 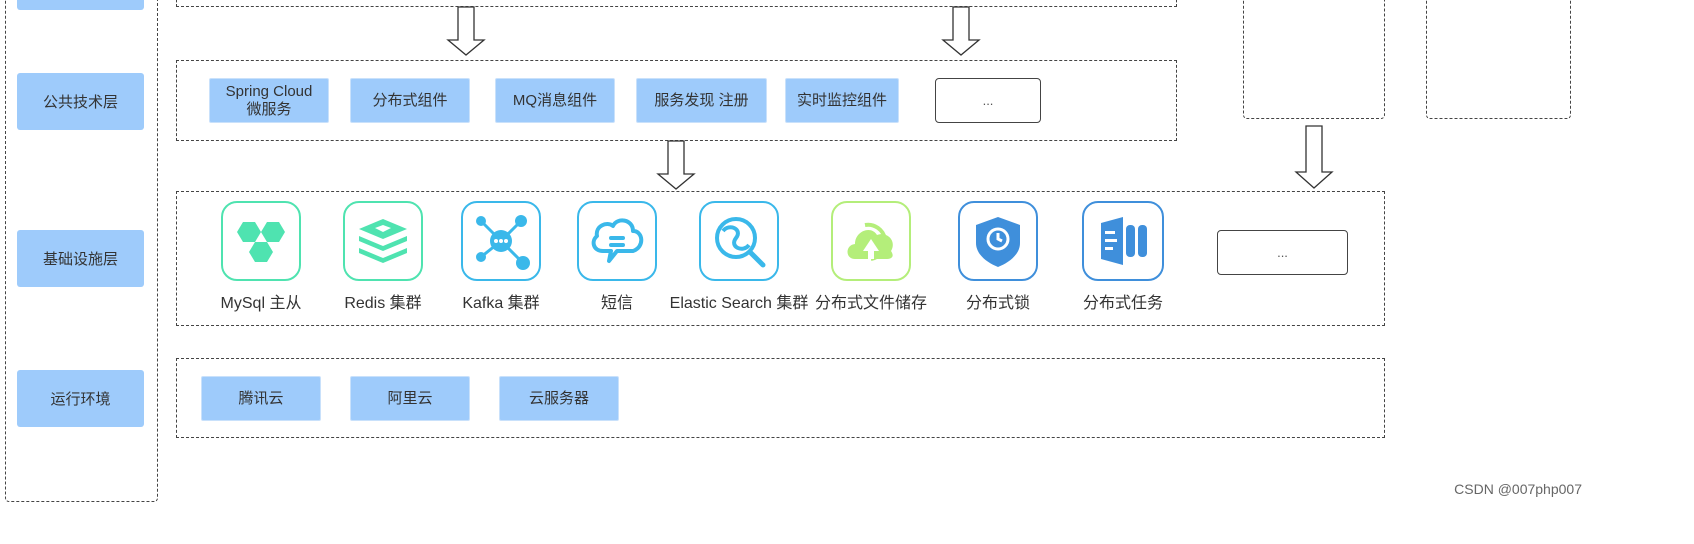 What do you see at coordinates (501, 303) in the screenshot?
I see `caption-kafka: Kafka 集群` at bounding box center [501, 303].